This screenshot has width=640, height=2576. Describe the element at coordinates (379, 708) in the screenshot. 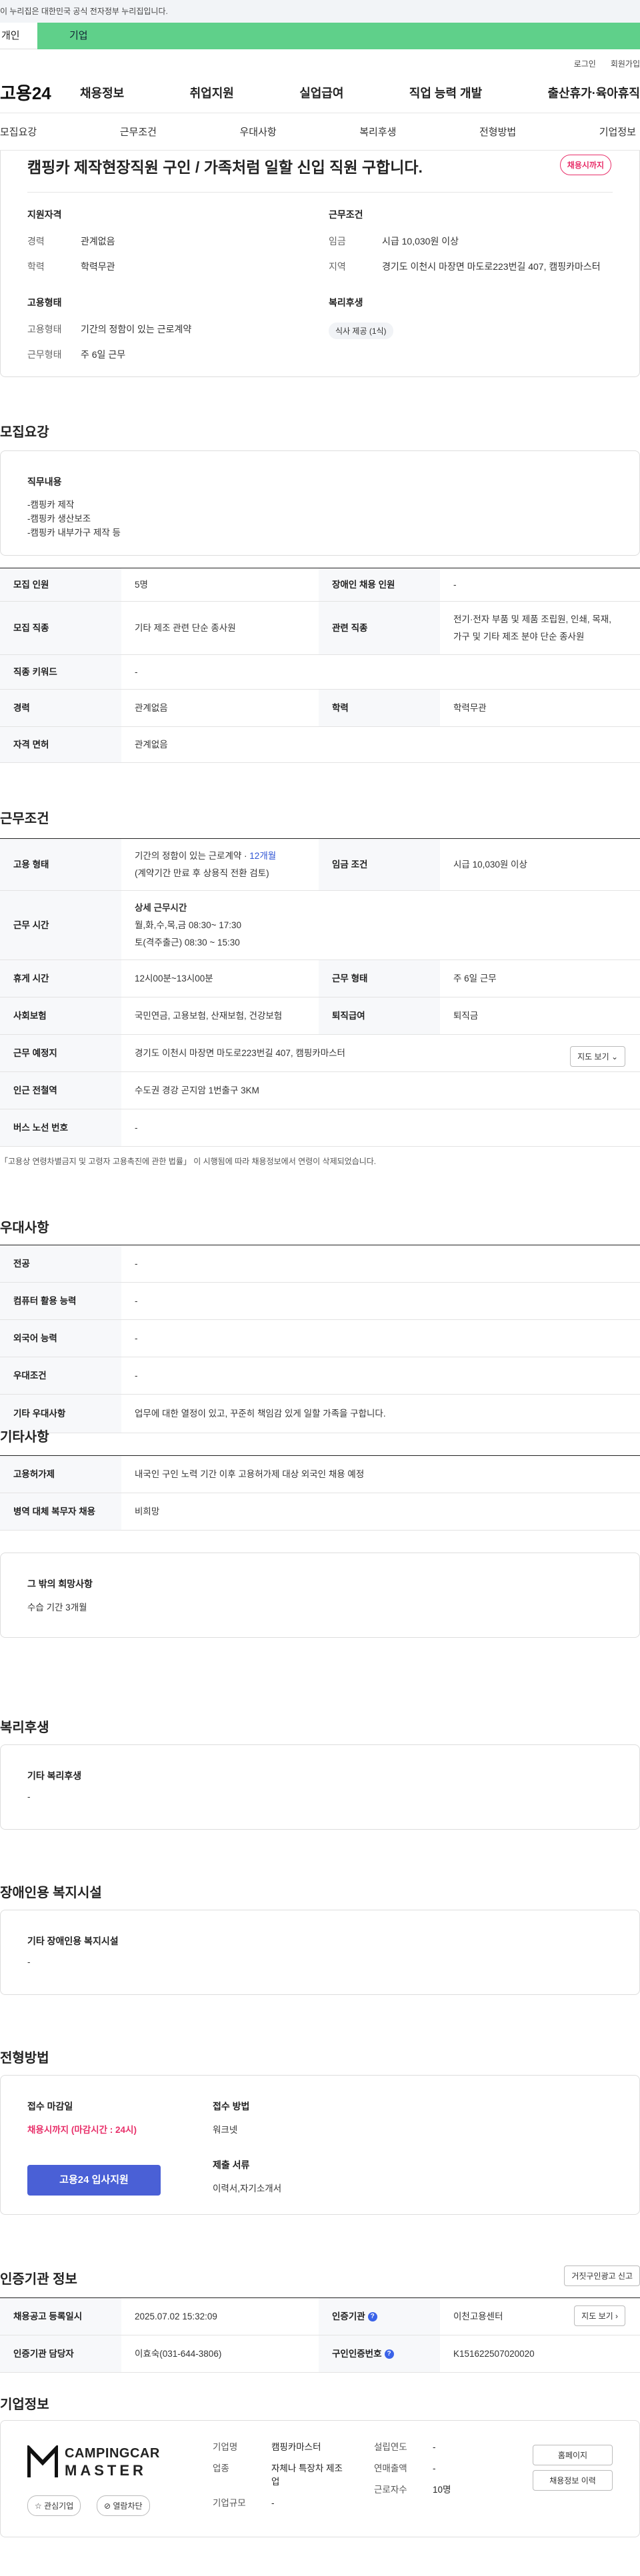

I see `row-label: 학력` at that location.